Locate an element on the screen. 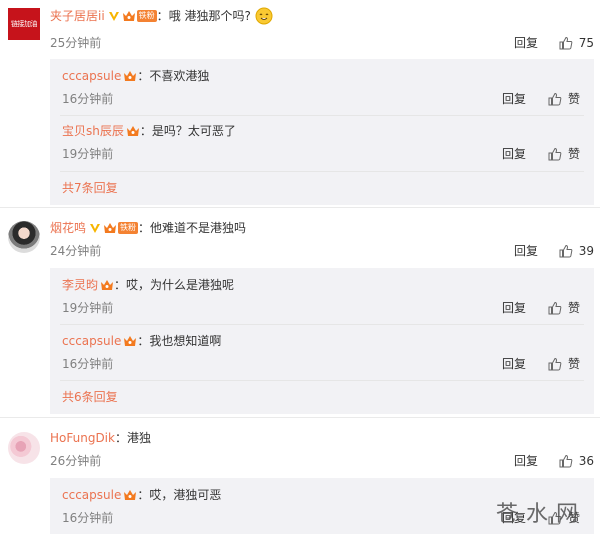 This screenshot has width=600, height=534. comment-text: 港独 is located at coordinates (138, 438).